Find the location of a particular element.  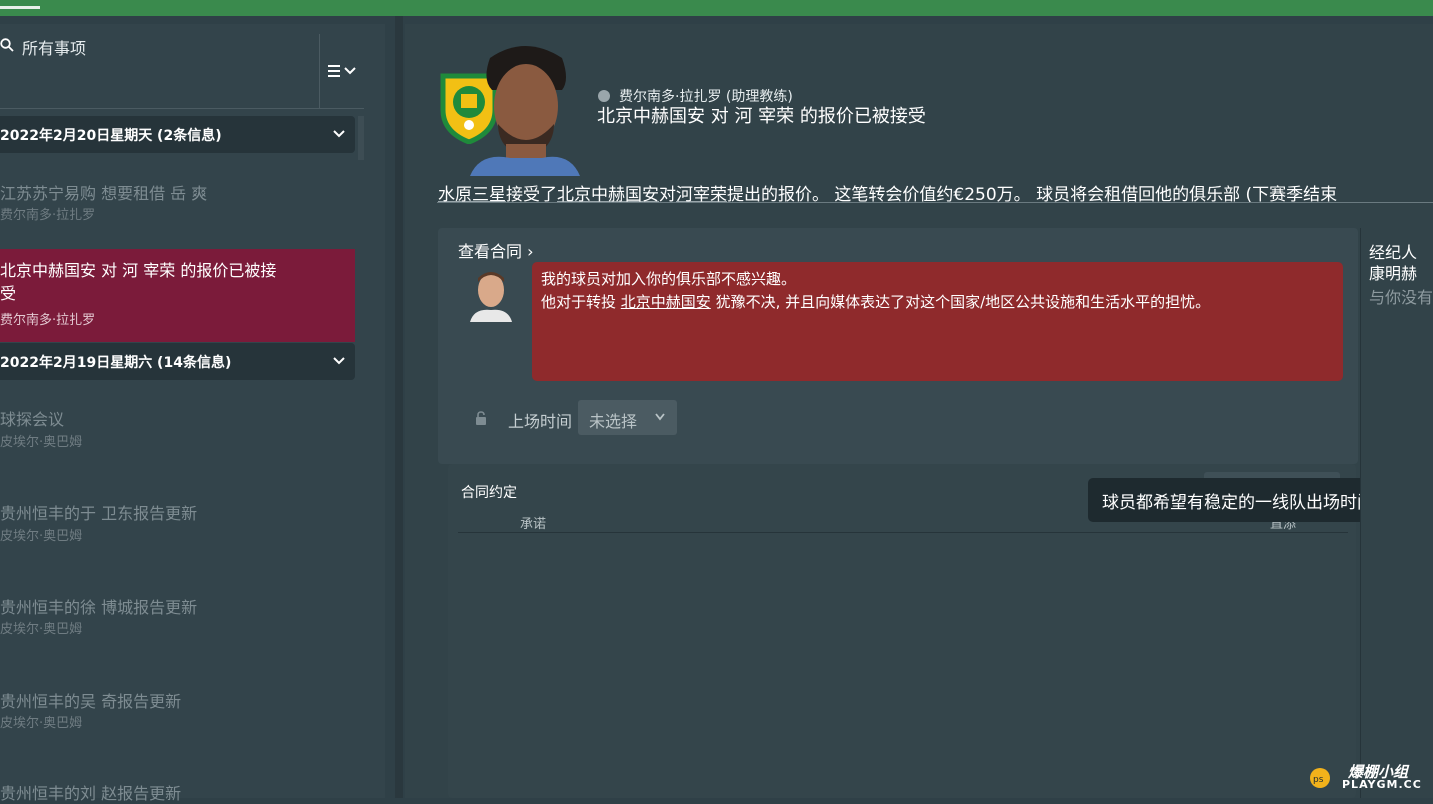

info-icon is located at coordinates (604, 96).